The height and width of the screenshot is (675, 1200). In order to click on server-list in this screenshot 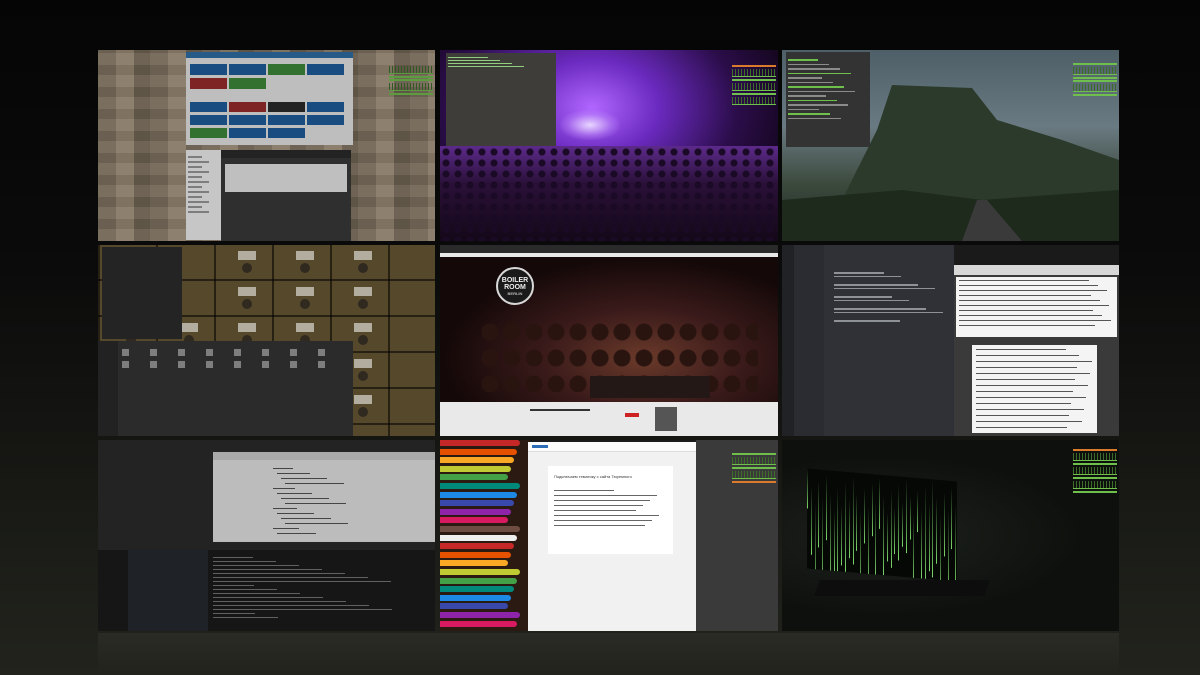, I will do `click(788, 340)`.